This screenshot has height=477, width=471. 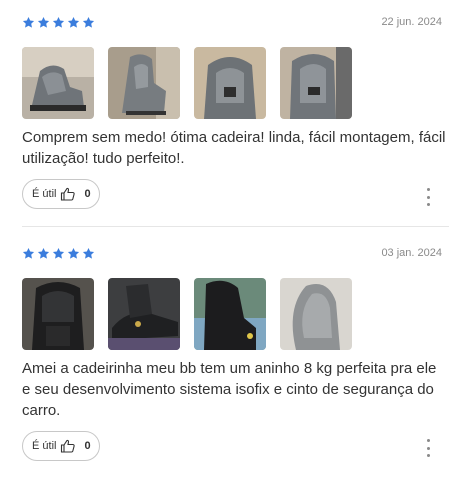 What do you see at coordinates (411, 253) in the screenshot?
I see `review-date: 03 jan. 2024` at bounding box center [411, 253].